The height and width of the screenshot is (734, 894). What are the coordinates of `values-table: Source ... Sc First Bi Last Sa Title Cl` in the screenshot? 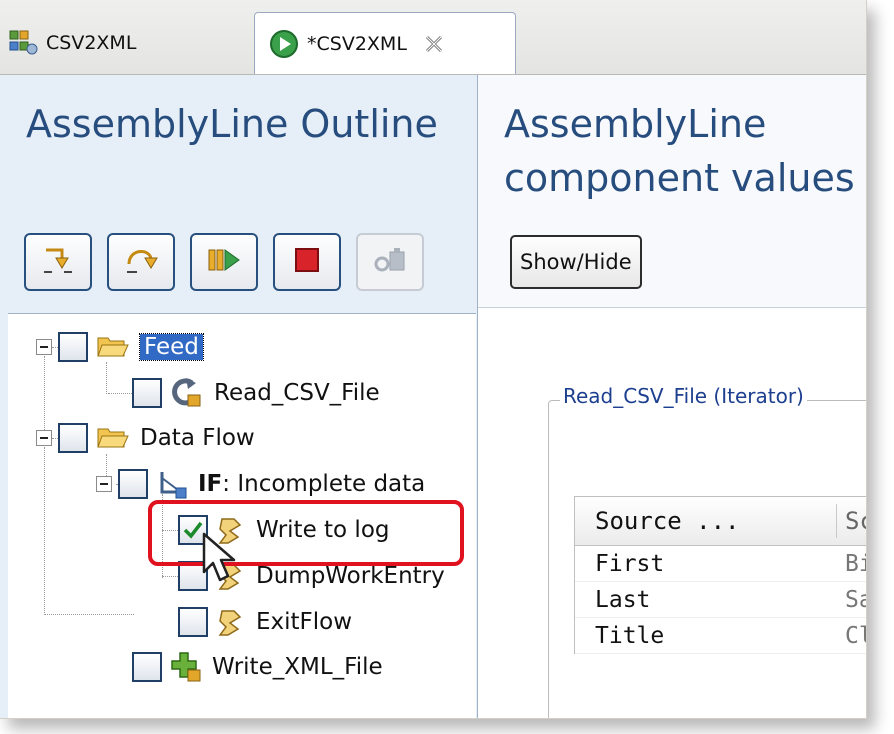 It's located at (720, 575).